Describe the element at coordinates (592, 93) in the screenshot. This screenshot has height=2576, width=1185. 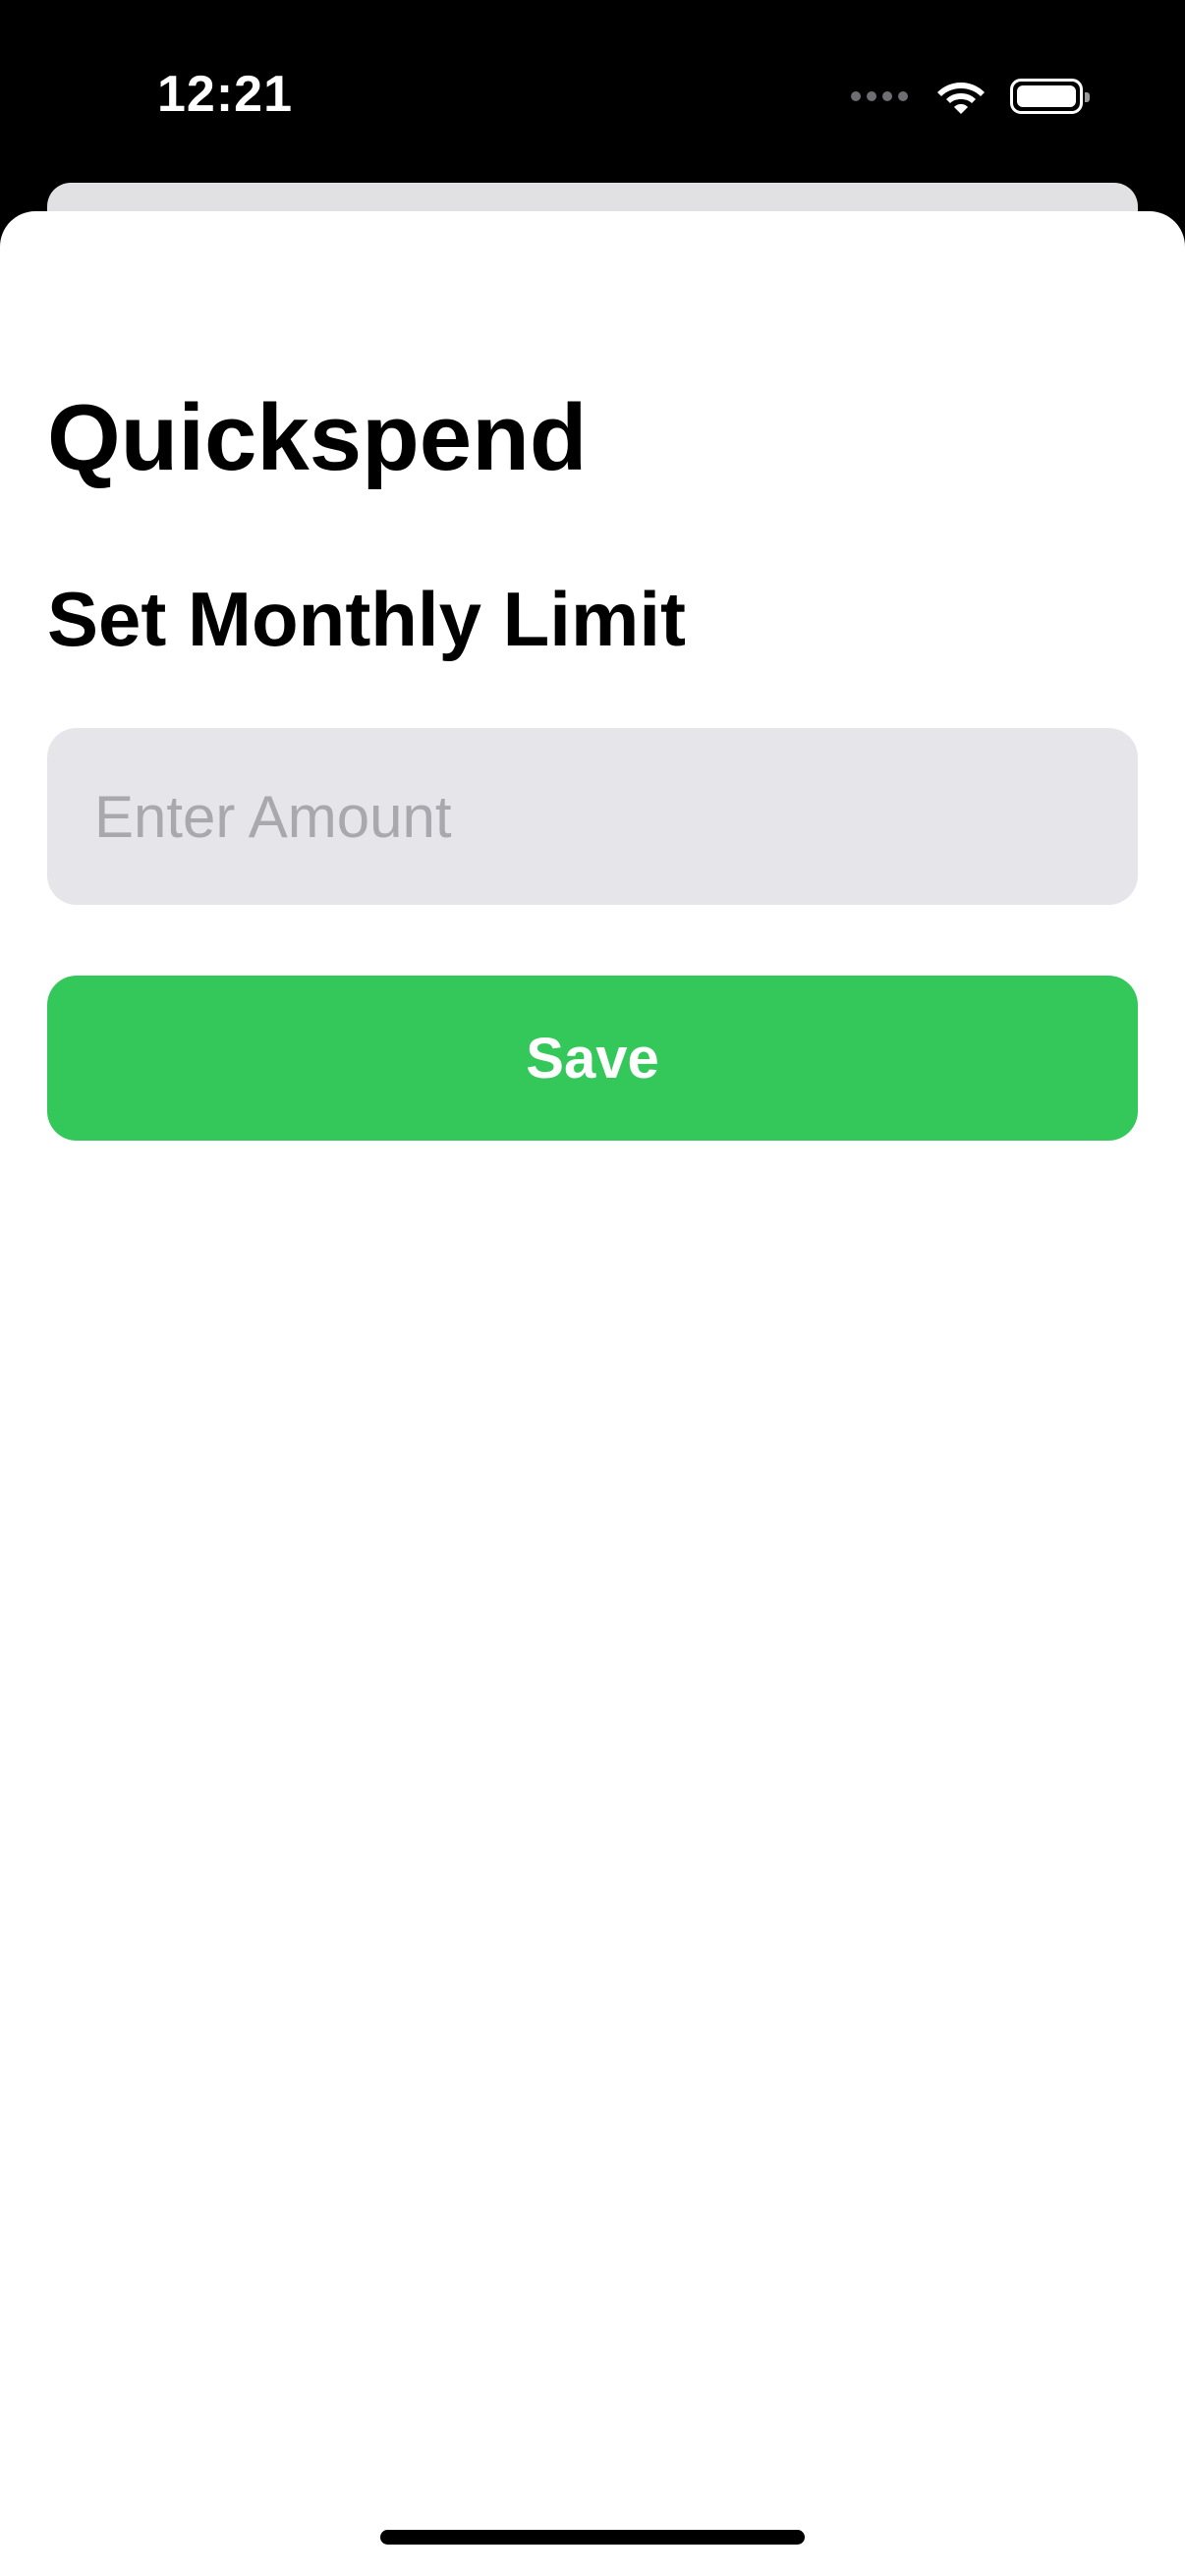
I see `status-bar: 12:21` at that location.